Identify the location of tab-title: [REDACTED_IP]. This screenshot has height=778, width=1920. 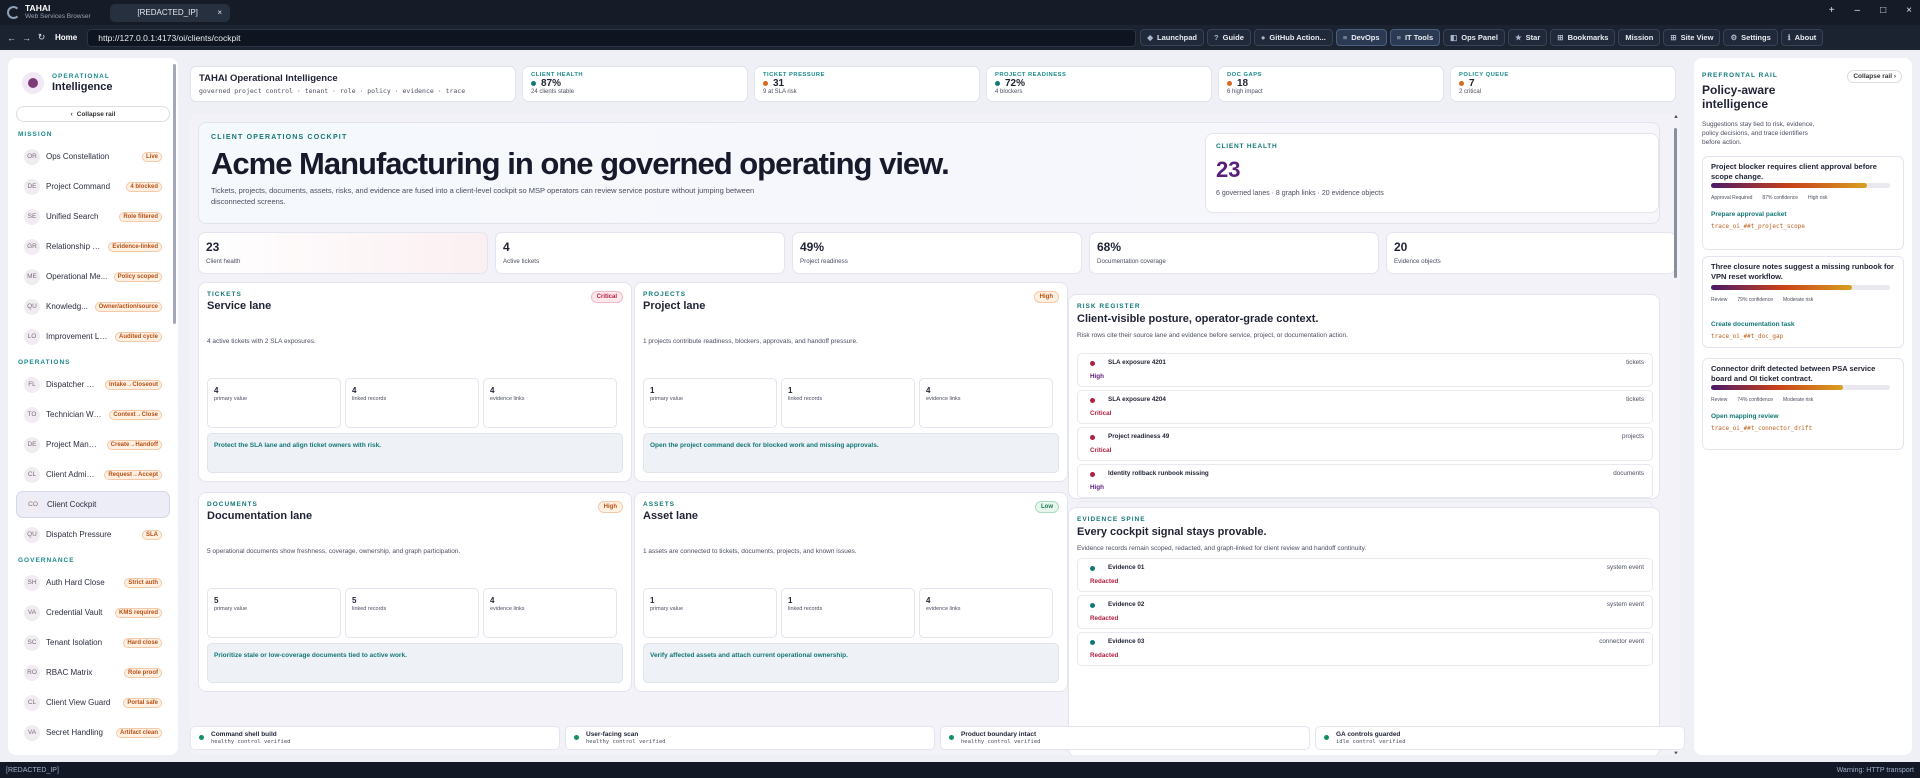
(167, 12).